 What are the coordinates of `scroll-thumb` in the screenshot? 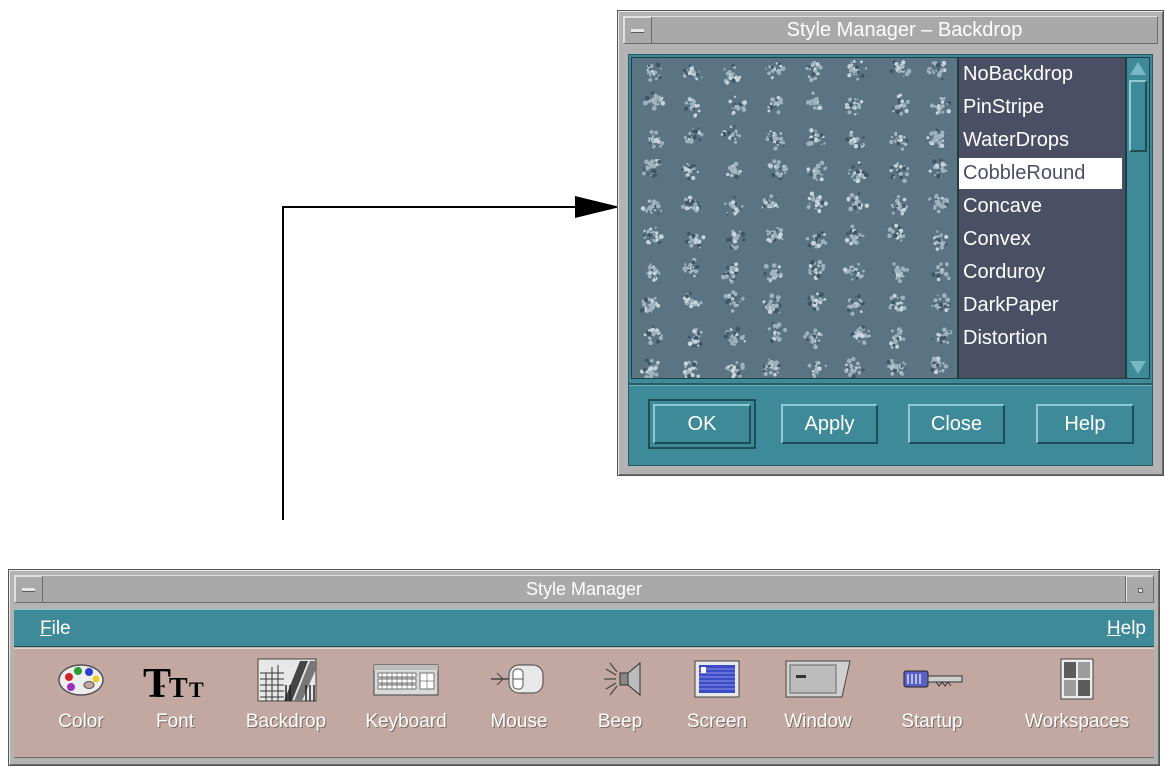 It's located at (1138, 116).